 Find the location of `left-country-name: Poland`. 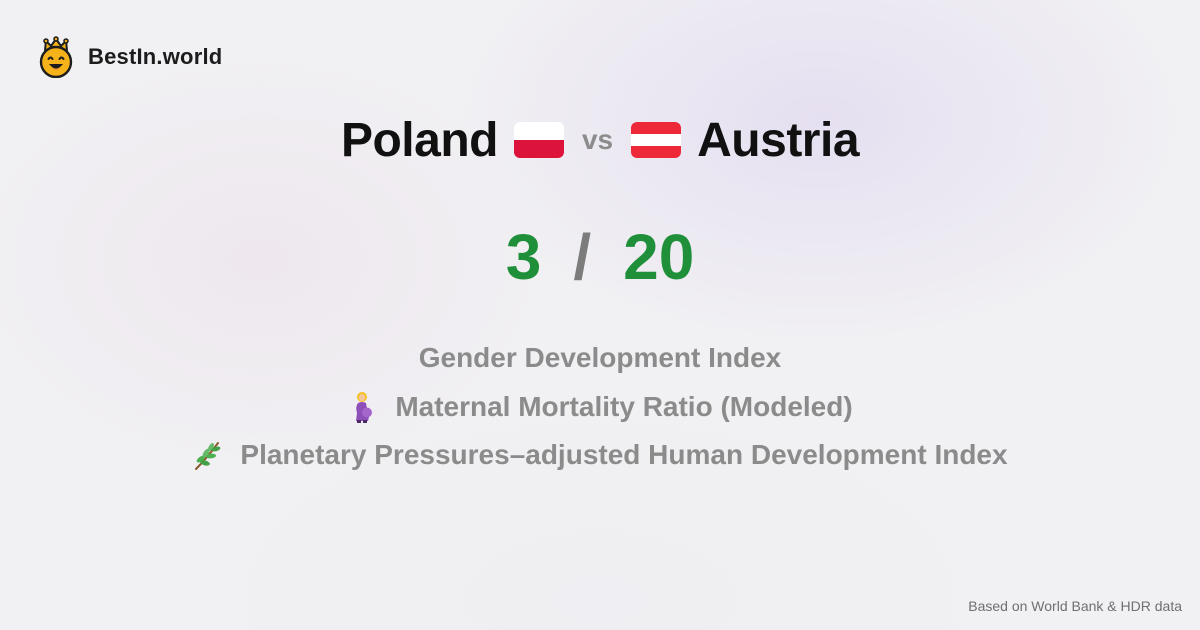

left-country-name: Poland is located at coordinates (419, 140).